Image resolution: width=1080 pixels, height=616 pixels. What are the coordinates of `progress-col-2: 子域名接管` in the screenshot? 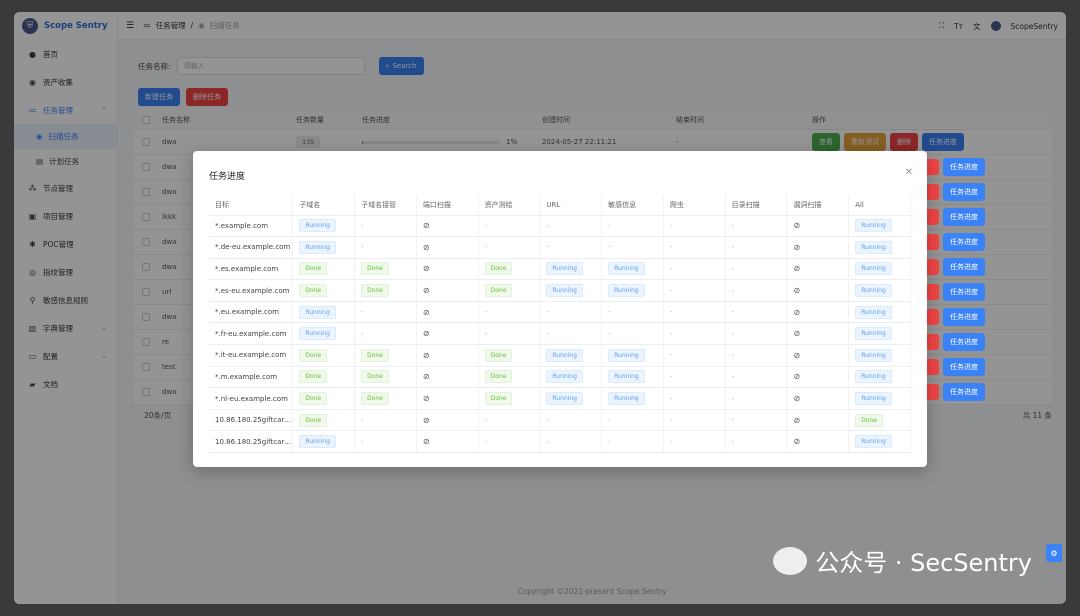 It's located at (385, 205).